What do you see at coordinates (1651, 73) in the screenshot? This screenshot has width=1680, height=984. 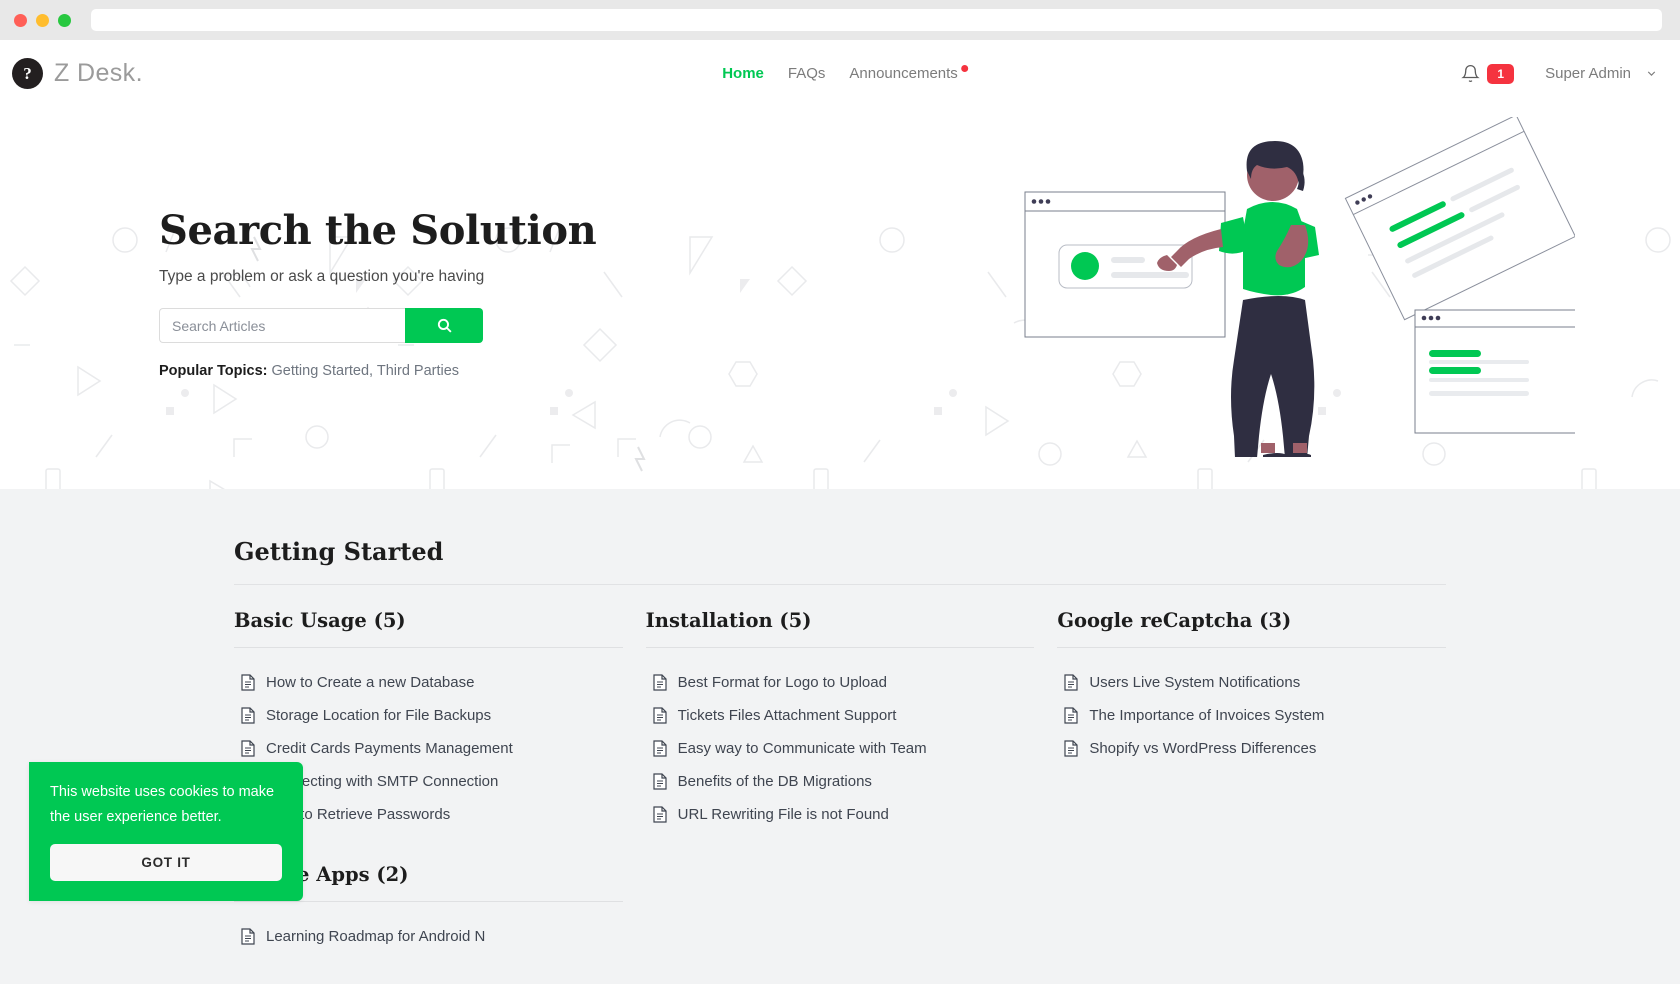 I see `chevron-down-icon` at bounding box center [1651, 73].